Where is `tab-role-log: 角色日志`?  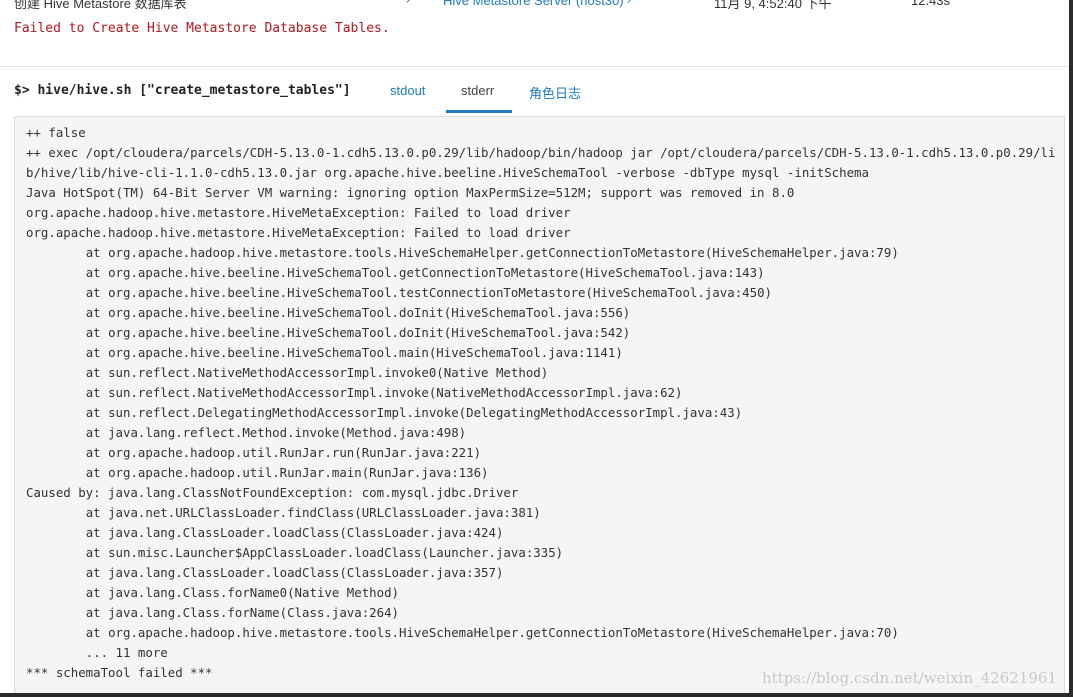
tab-role-log: 角色日志 is located at coordinates (555, 92).